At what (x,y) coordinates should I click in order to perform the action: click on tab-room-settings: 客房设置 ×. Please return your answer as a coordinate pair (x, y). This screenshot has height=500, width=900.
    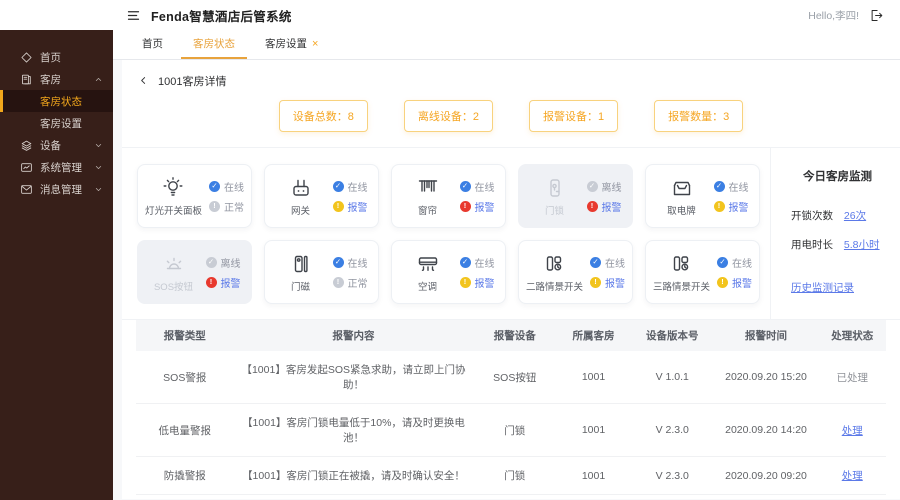
    Looking at the image, I should click on (291, 44).